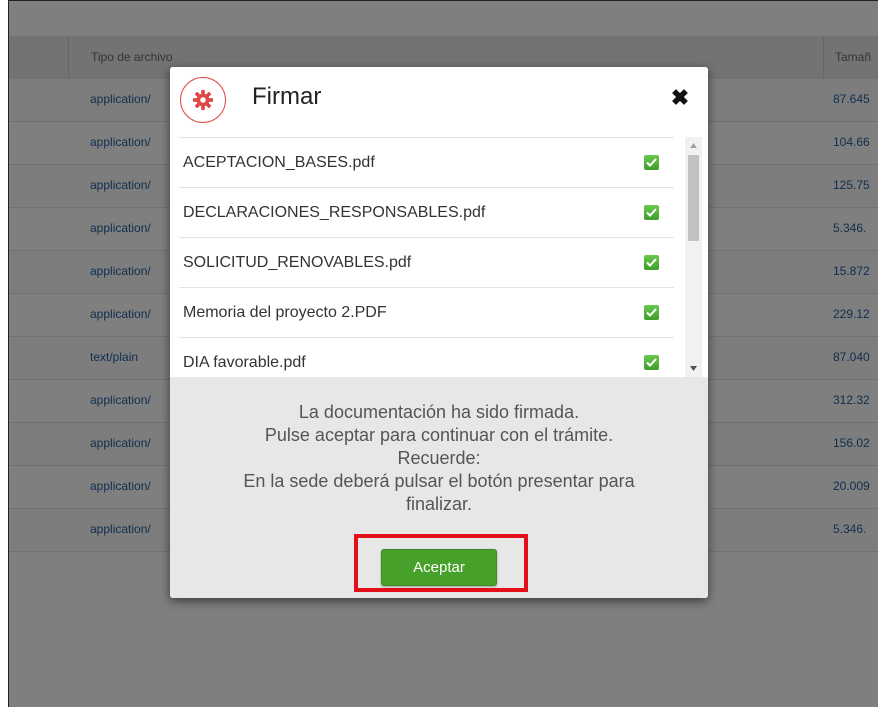 Image resolution: width=878 pixels, height=707 pixels. I want to click on accept-button: Aceptar, so click(439, 567).